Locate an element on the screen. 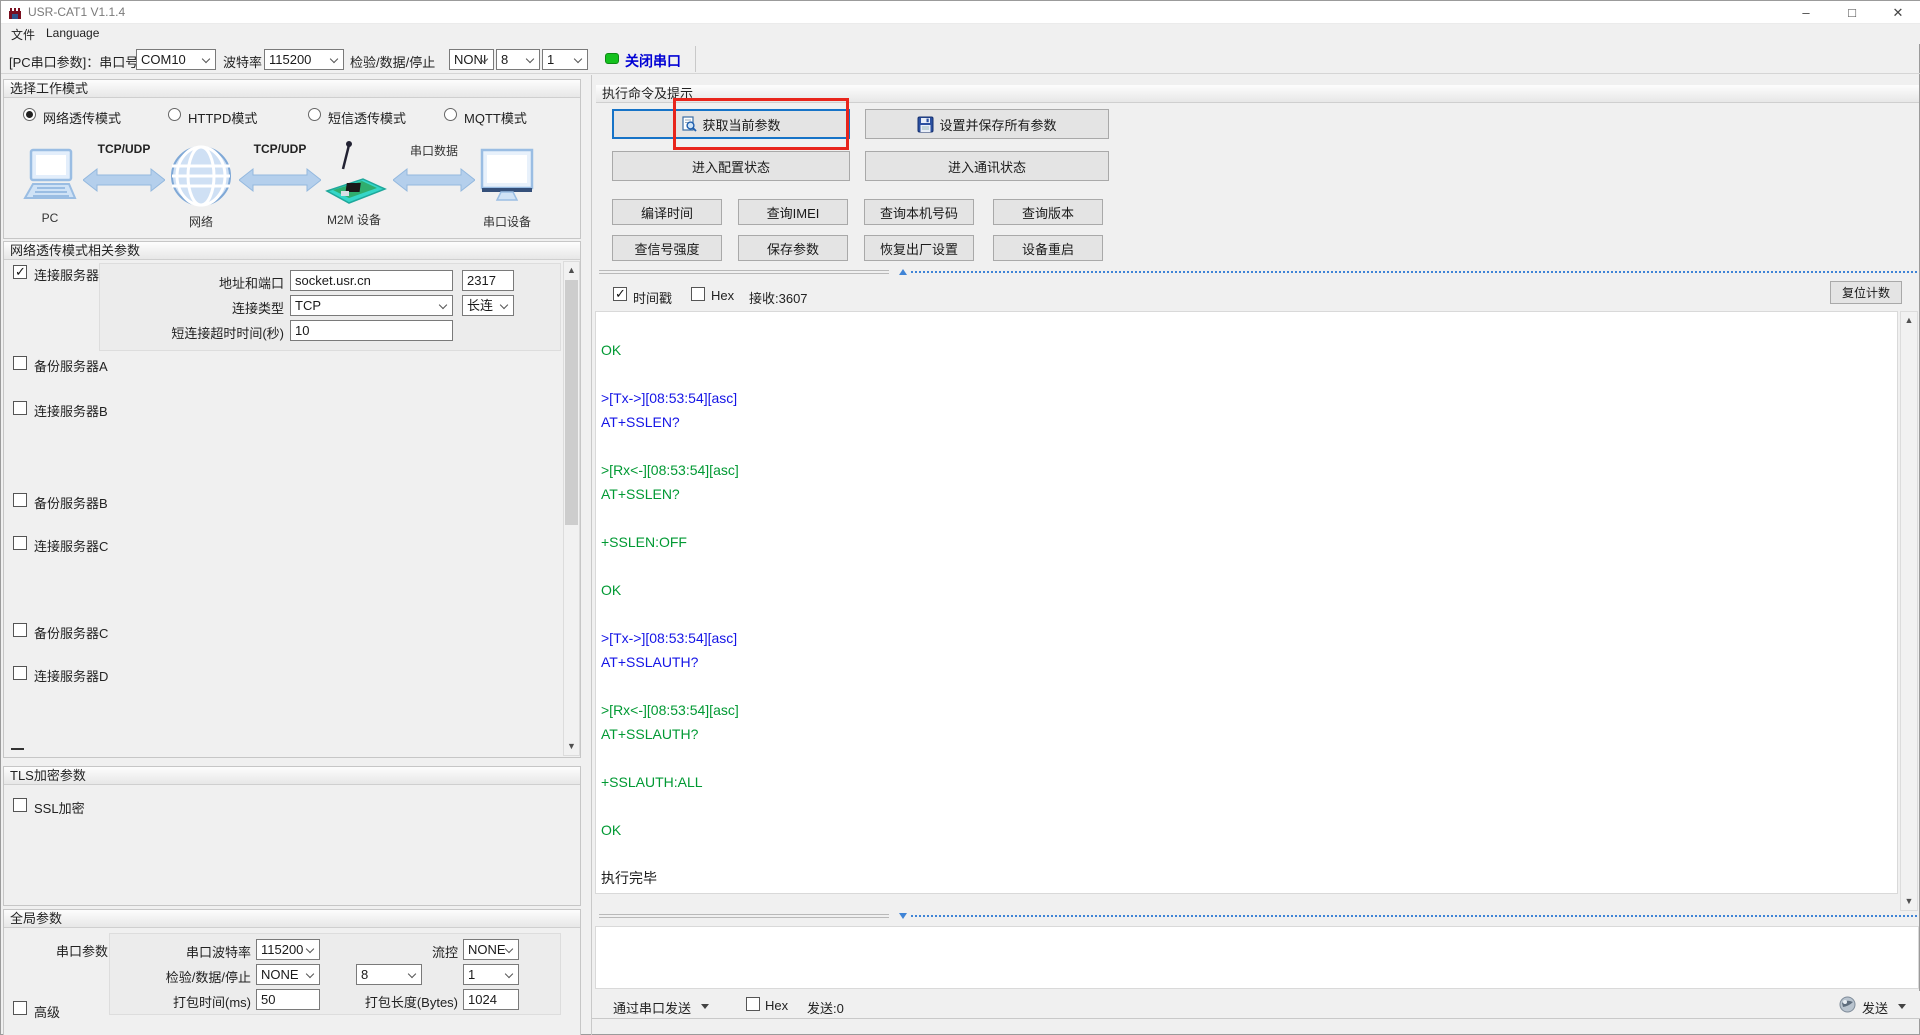 This screenshot has height=1035, width=1920. radio-httpd-mode is located at coordinates (174, 114).